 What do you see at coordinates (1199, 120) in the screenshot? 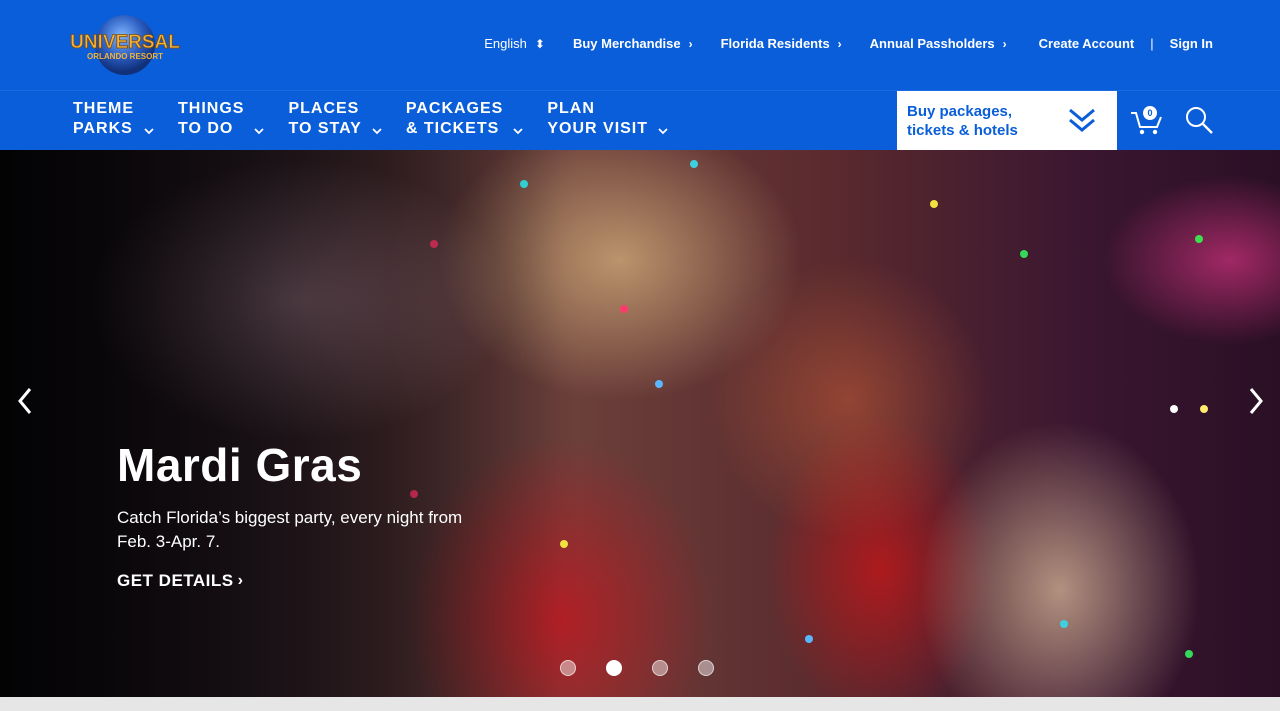
I see `search-icon` at bounding box center [1199, 120].